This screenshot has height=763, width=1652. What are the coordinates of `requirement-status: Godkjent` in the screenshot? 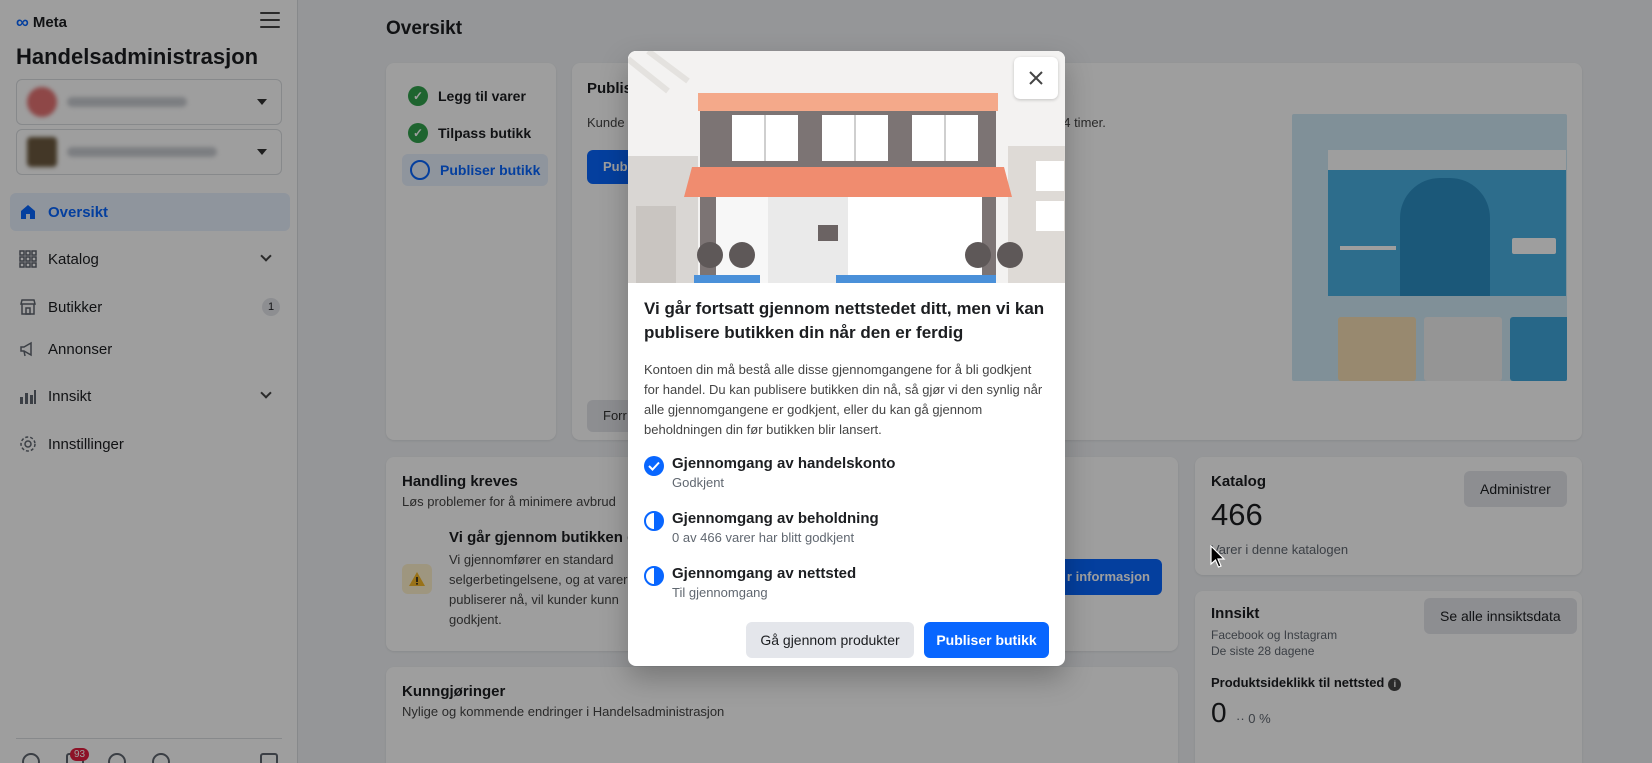 It's located at (698, 482).